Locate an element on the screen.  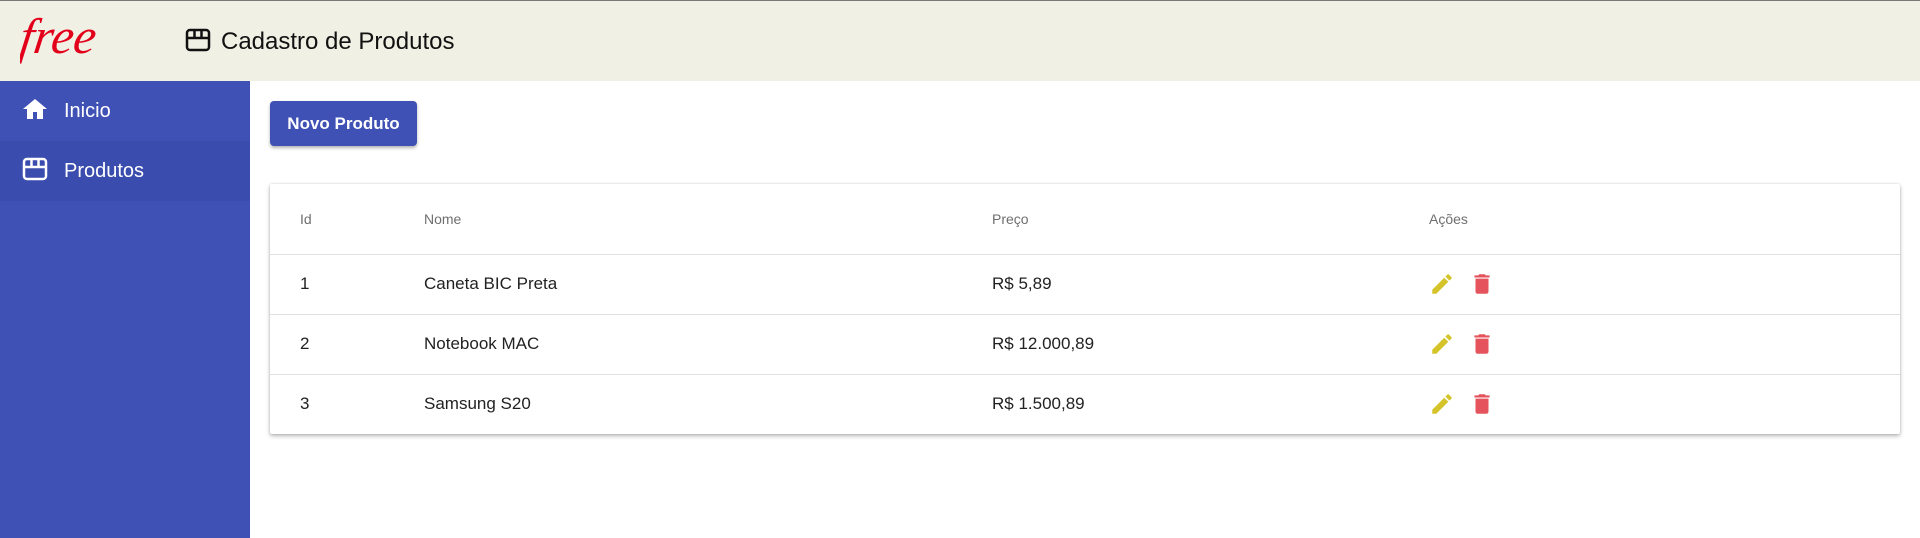
page-title-group: Cadastro de Produtos is located at coordinates (319, 42).